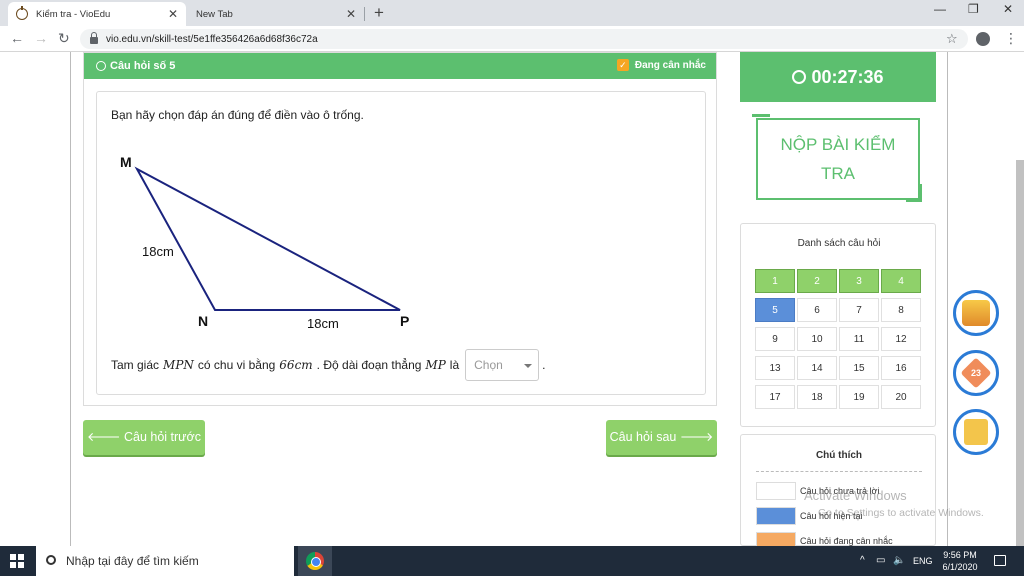 Image resolution: width=1024 pixels, height=576 pixels. I want to click on question-cell-1: 1, so click(775, 281).